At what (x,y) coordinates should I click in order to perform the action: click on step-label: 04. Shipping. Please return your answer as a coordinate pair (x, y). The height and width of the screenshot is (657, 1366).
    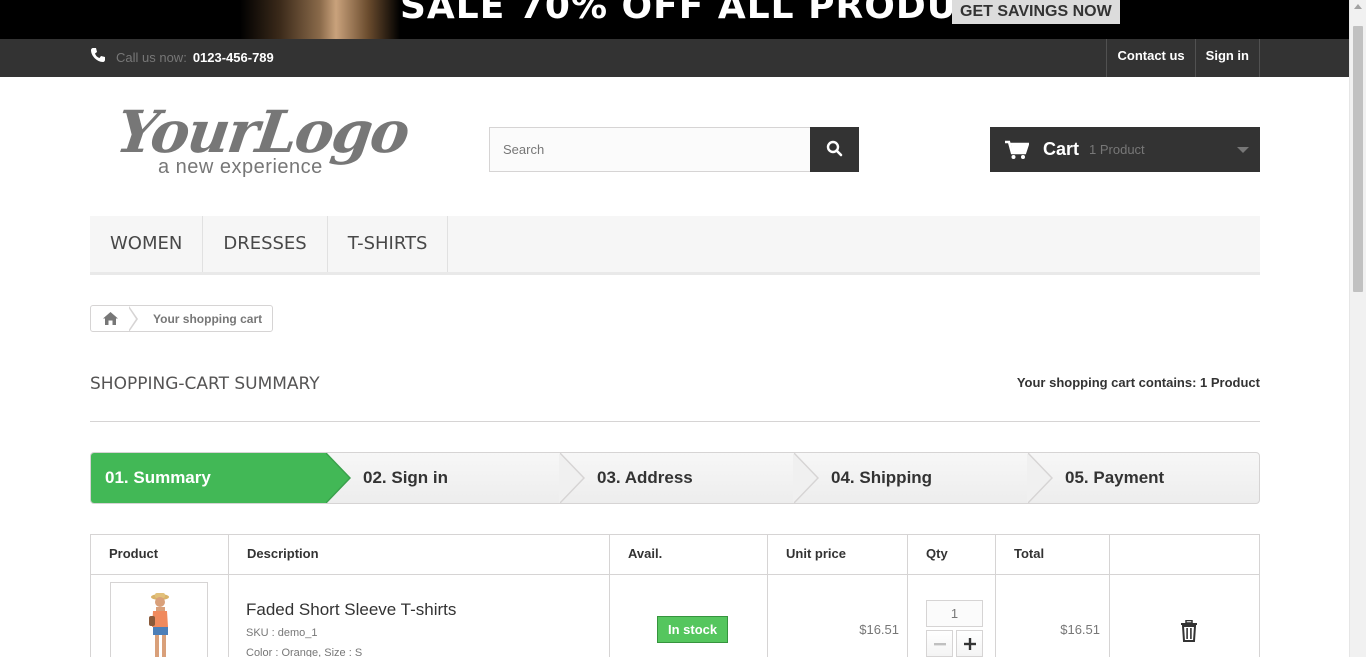
    Looking at the image, I should click on (882, 477).